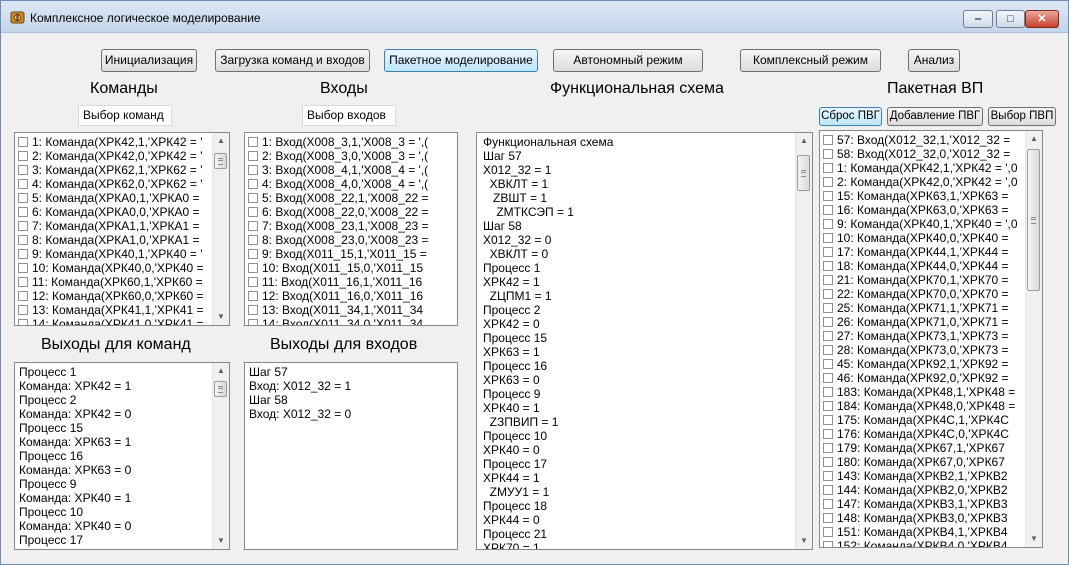  What do you see at coordinates (924, 543) in the screenshot?
I see `list-item: 152: Команда(ХРКВ4,0,'ХРКВ4` at bounding box center [924, 543].